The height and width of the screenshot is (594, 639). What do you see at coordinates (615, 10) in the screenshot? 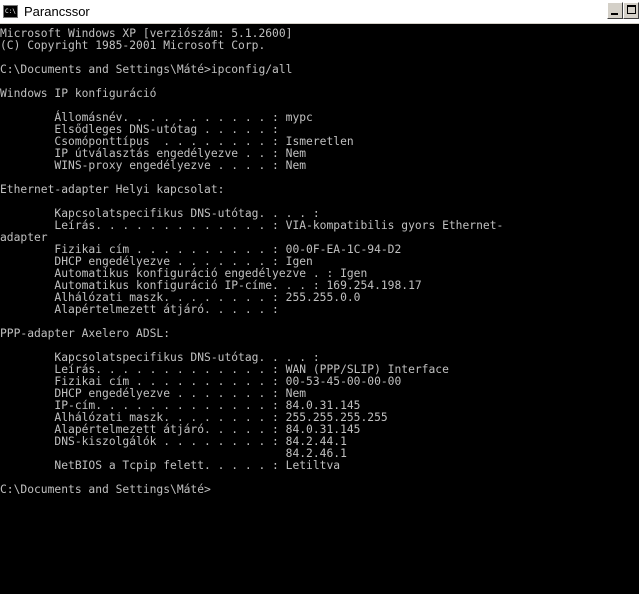
I see `minimize-button` at bounding box center [615, 10].